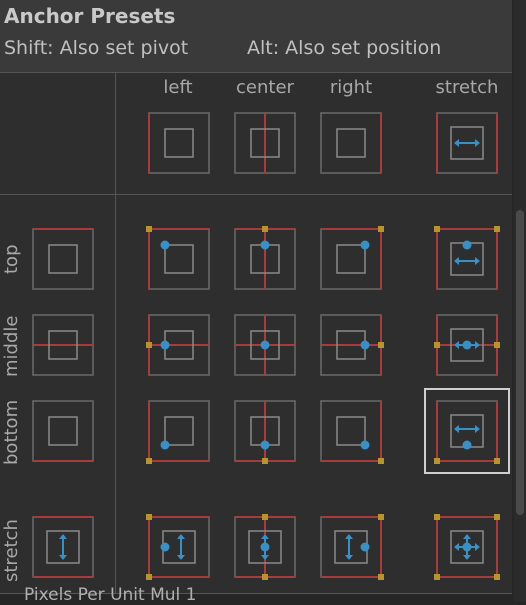 Image resolution: width=526 pixels, height=605 pixels. Describe the element at coordinates (179, 143) in the screenshot. I see `preset-none-left` at that location.